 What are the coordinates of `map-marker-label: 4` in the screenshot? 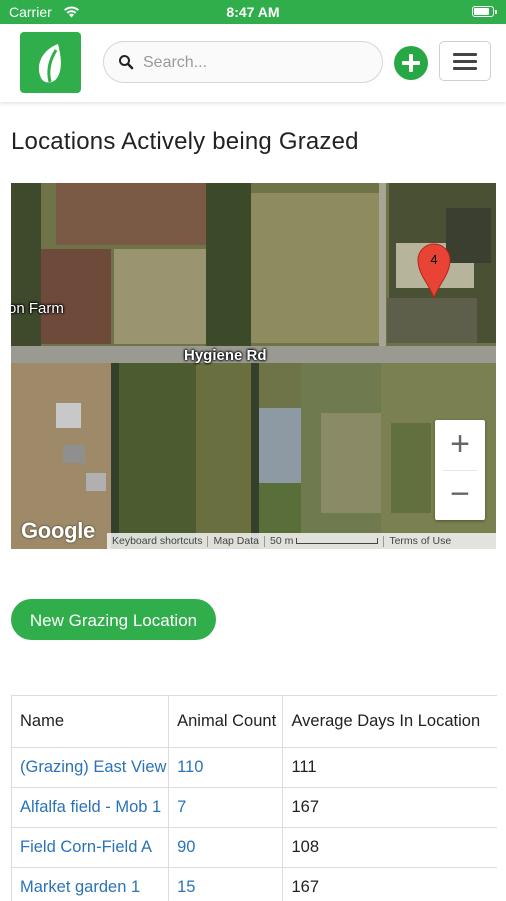 It's located at (434, 259).